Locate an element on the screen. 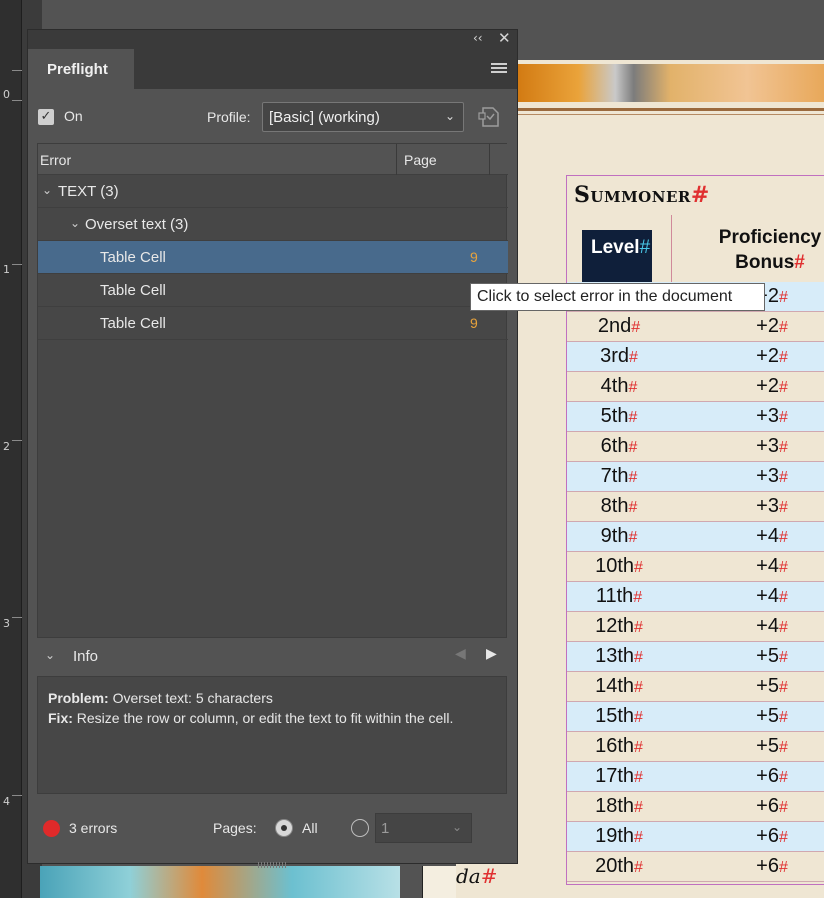 The width and height of the screenshot is (824, 898). level-row: 9th# +4# is located at coordinates (695, 537).